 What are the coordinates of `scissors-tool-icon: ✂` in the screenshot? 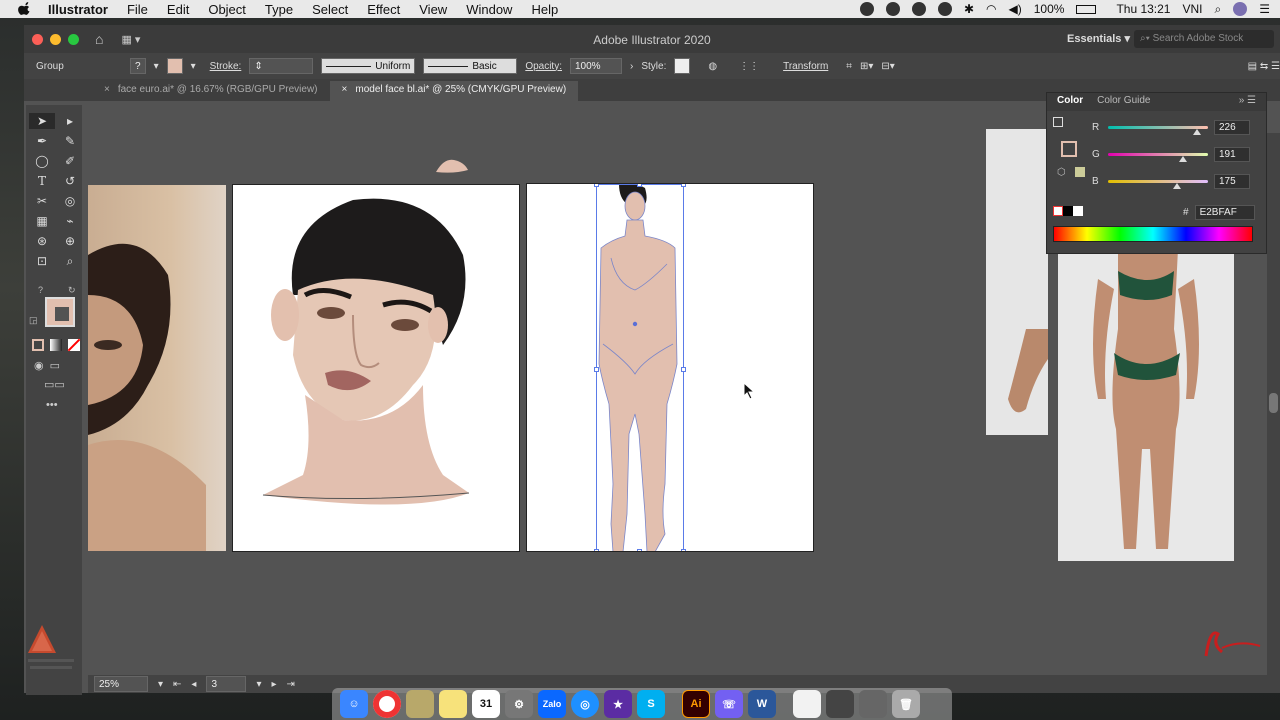 It's located at (42, 201).